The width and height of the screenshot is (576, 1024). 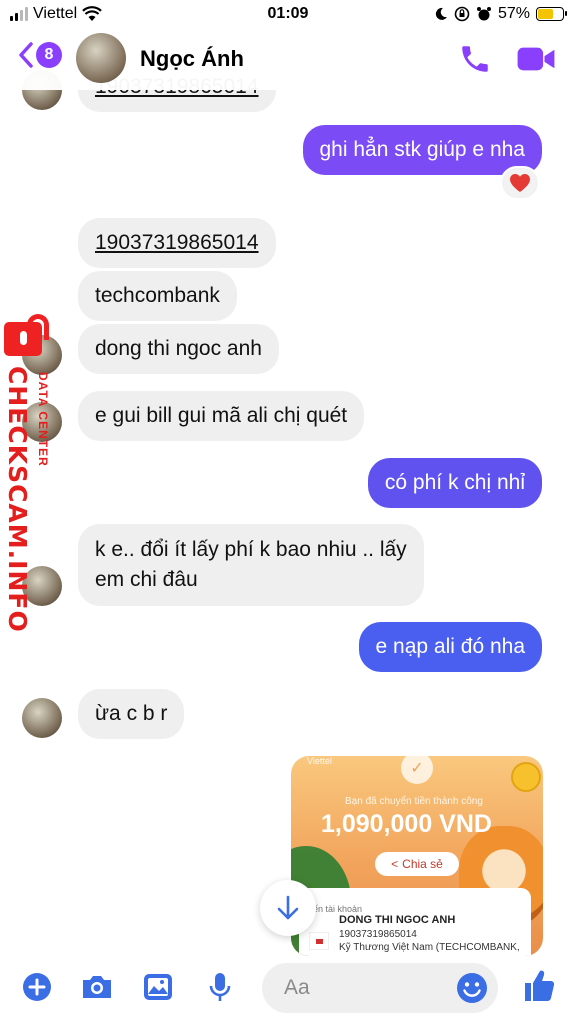 I want to click on message-incoming-account-number: 19037319865014, so click(x=177, y=243).